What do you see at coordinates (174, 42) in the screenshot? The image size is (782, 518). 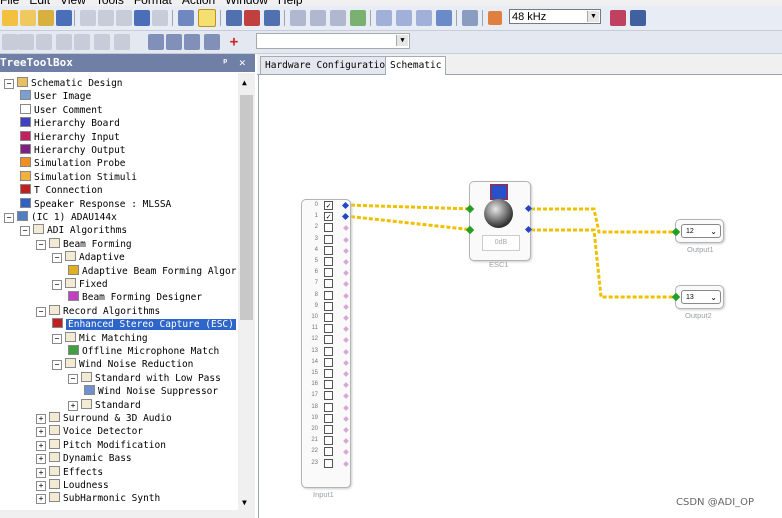 I see `bold-icon` at bounding box center [174, 42].